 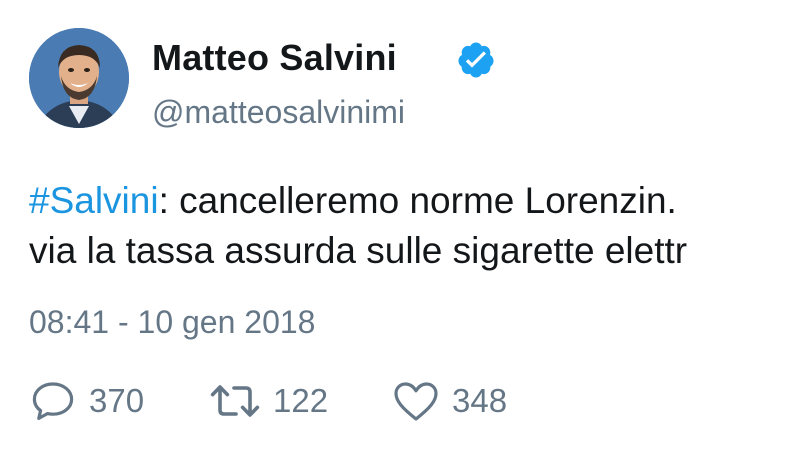 I want to click on retweet-count: 122, so click(x=301, y=400).